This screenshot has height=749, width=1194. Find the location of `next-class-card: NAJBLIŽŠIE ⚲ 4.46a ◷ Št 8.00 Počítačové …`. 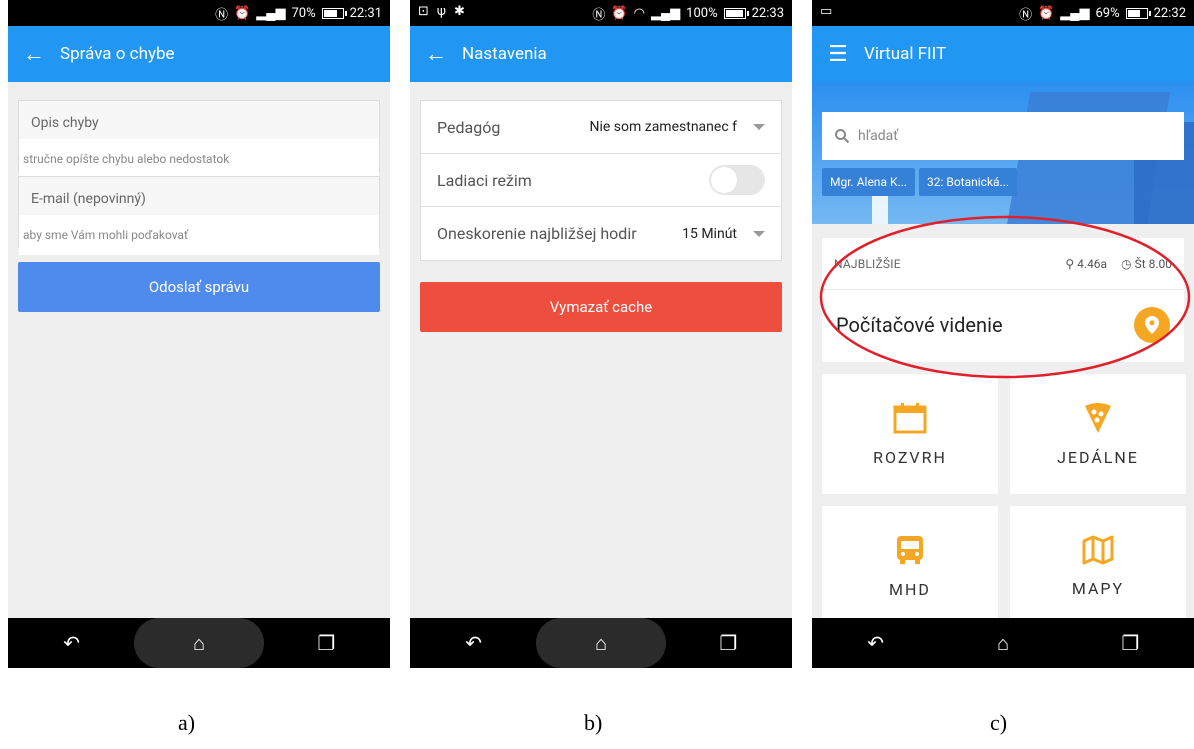

next-class-card: NAJBLIŽŠIE ⚲ 4.46a ◷ Št 8.00 Počítačové … is located at coordinates (1003, 300).